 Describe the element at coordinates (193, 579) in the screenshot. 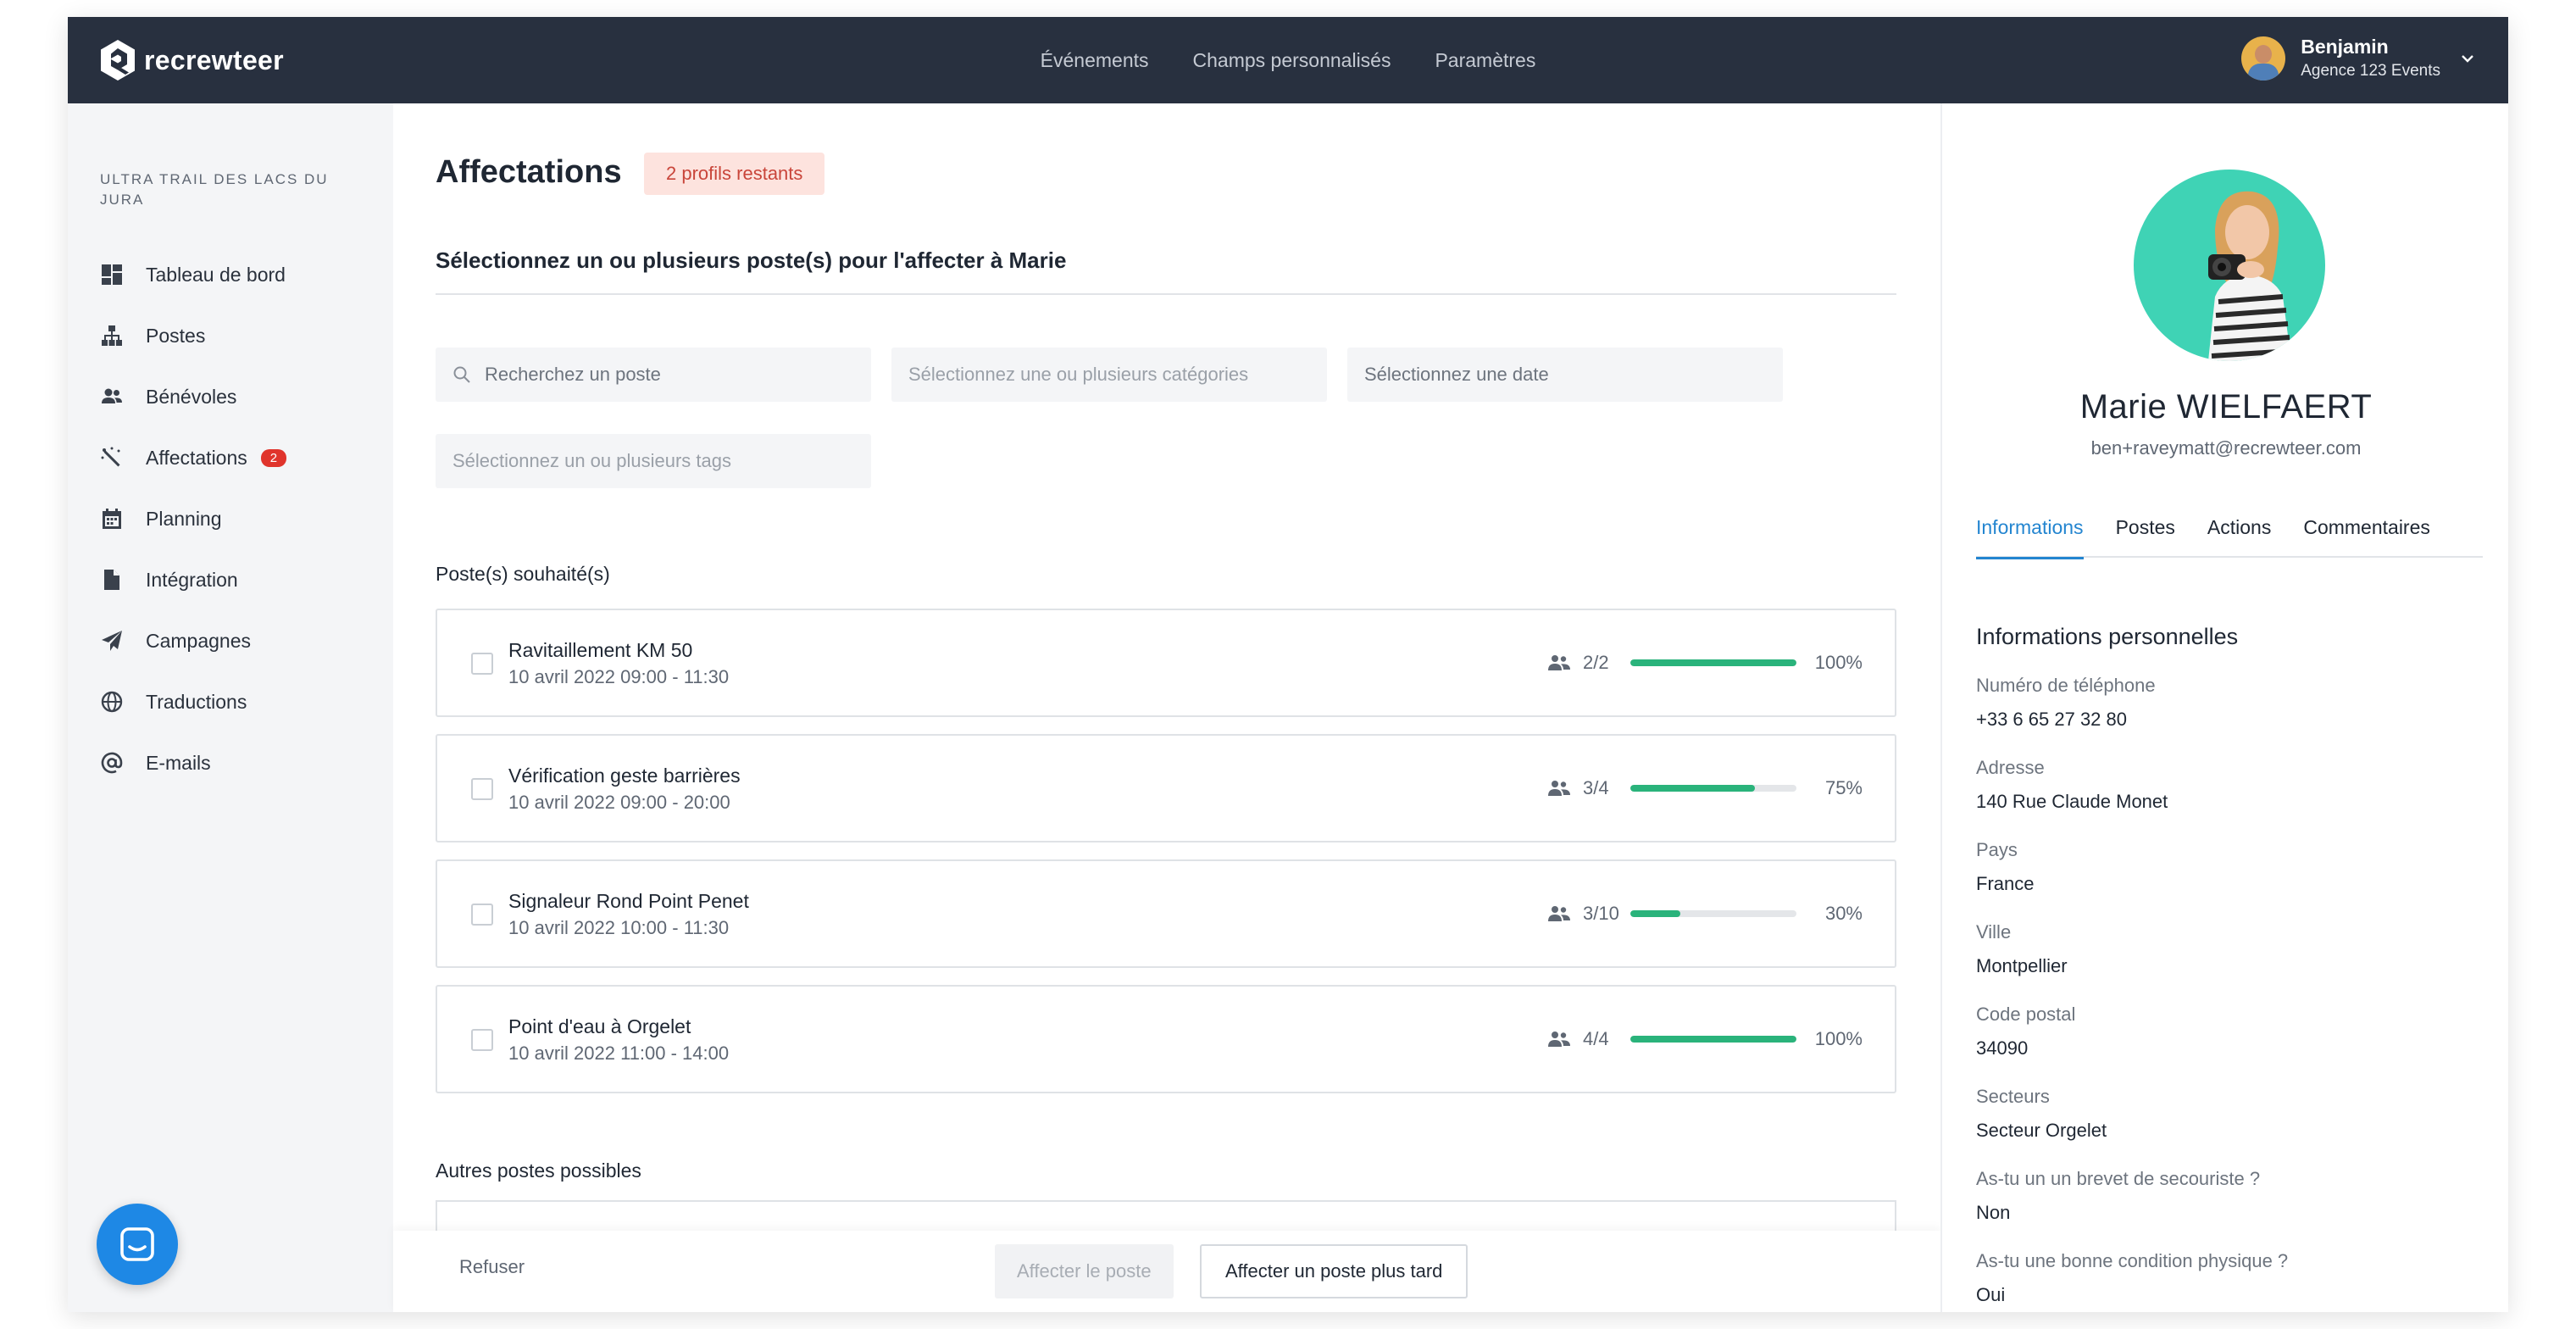

I see `sidebar-item-integration: Intégration` at that location.